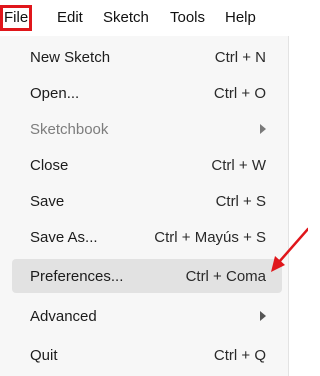  What do you see at coordinates (147, 316) in the screenshot?
I see `menu-item-advanced: Advanced` at bounding box center [147, 316].